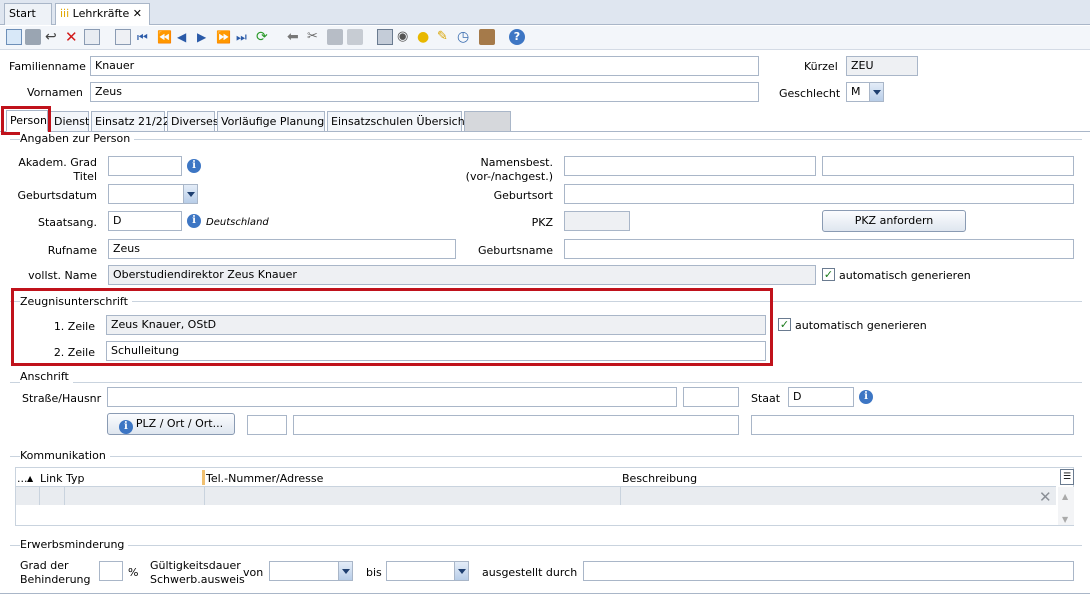  Describe the element at coordinates (424, 92) in the screenshot. I see `vornamen-field: Zeus` at that location.